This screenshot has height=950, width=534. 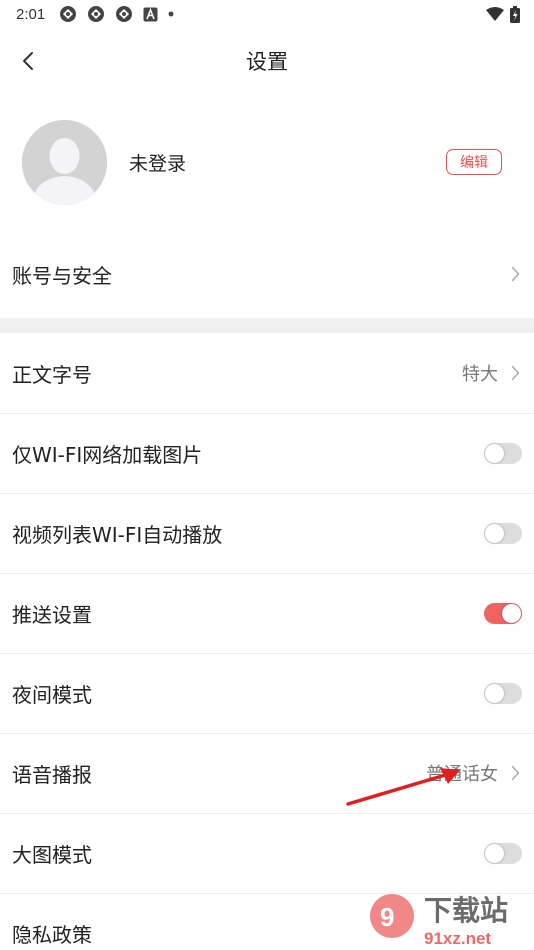 What do you see at coordinates (515, 14) in the screenshot?
I see `battery-icon` at bounding box center [515, 14].